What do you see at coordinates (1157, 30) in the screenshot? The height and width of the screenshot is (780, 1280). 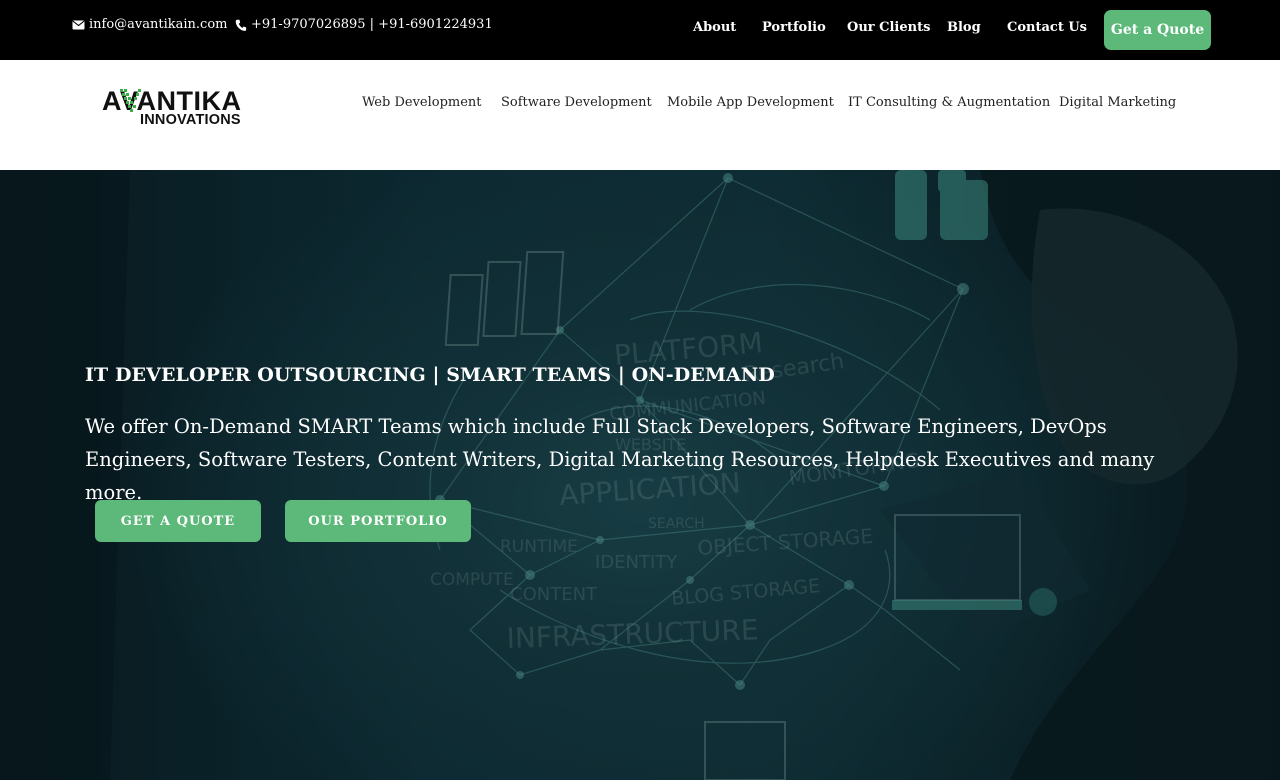 I see `get-a-quote-button: Get a Quote` at bounding box center [1157, 30].